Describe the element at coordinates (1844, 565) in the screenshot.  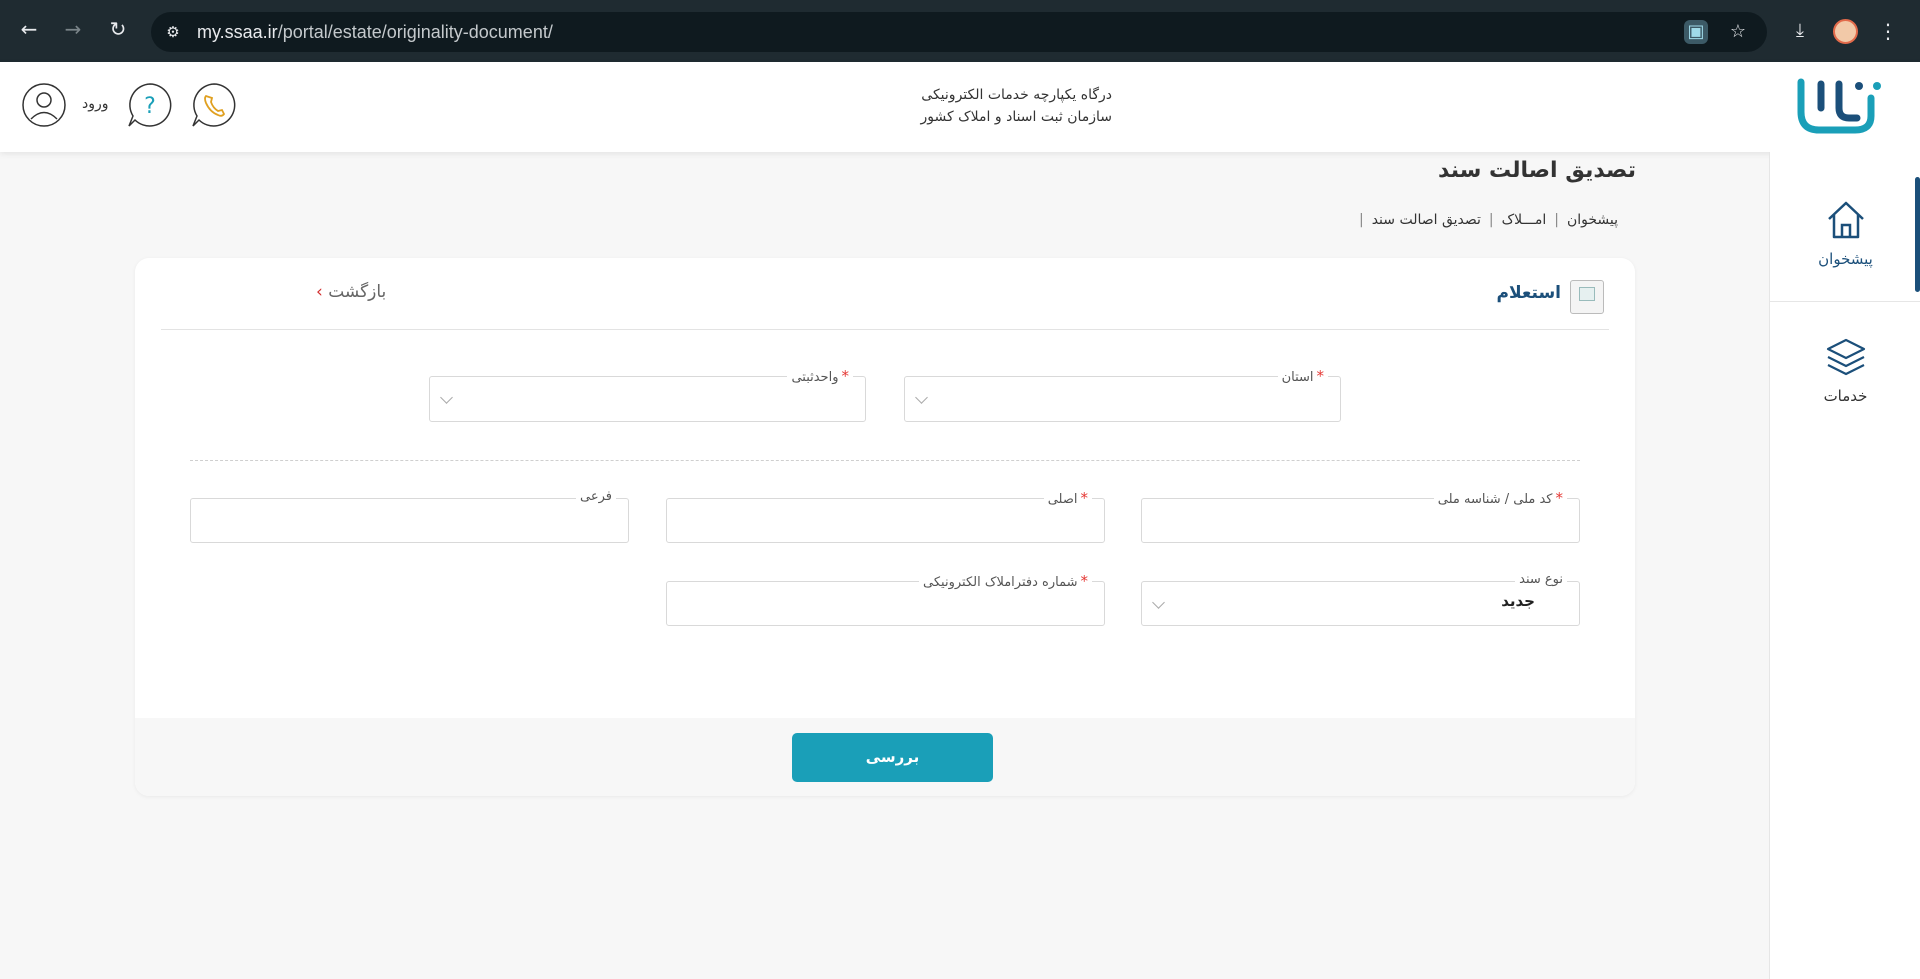
I see `right-sidebar: پیشخوان خدمات` at that location.